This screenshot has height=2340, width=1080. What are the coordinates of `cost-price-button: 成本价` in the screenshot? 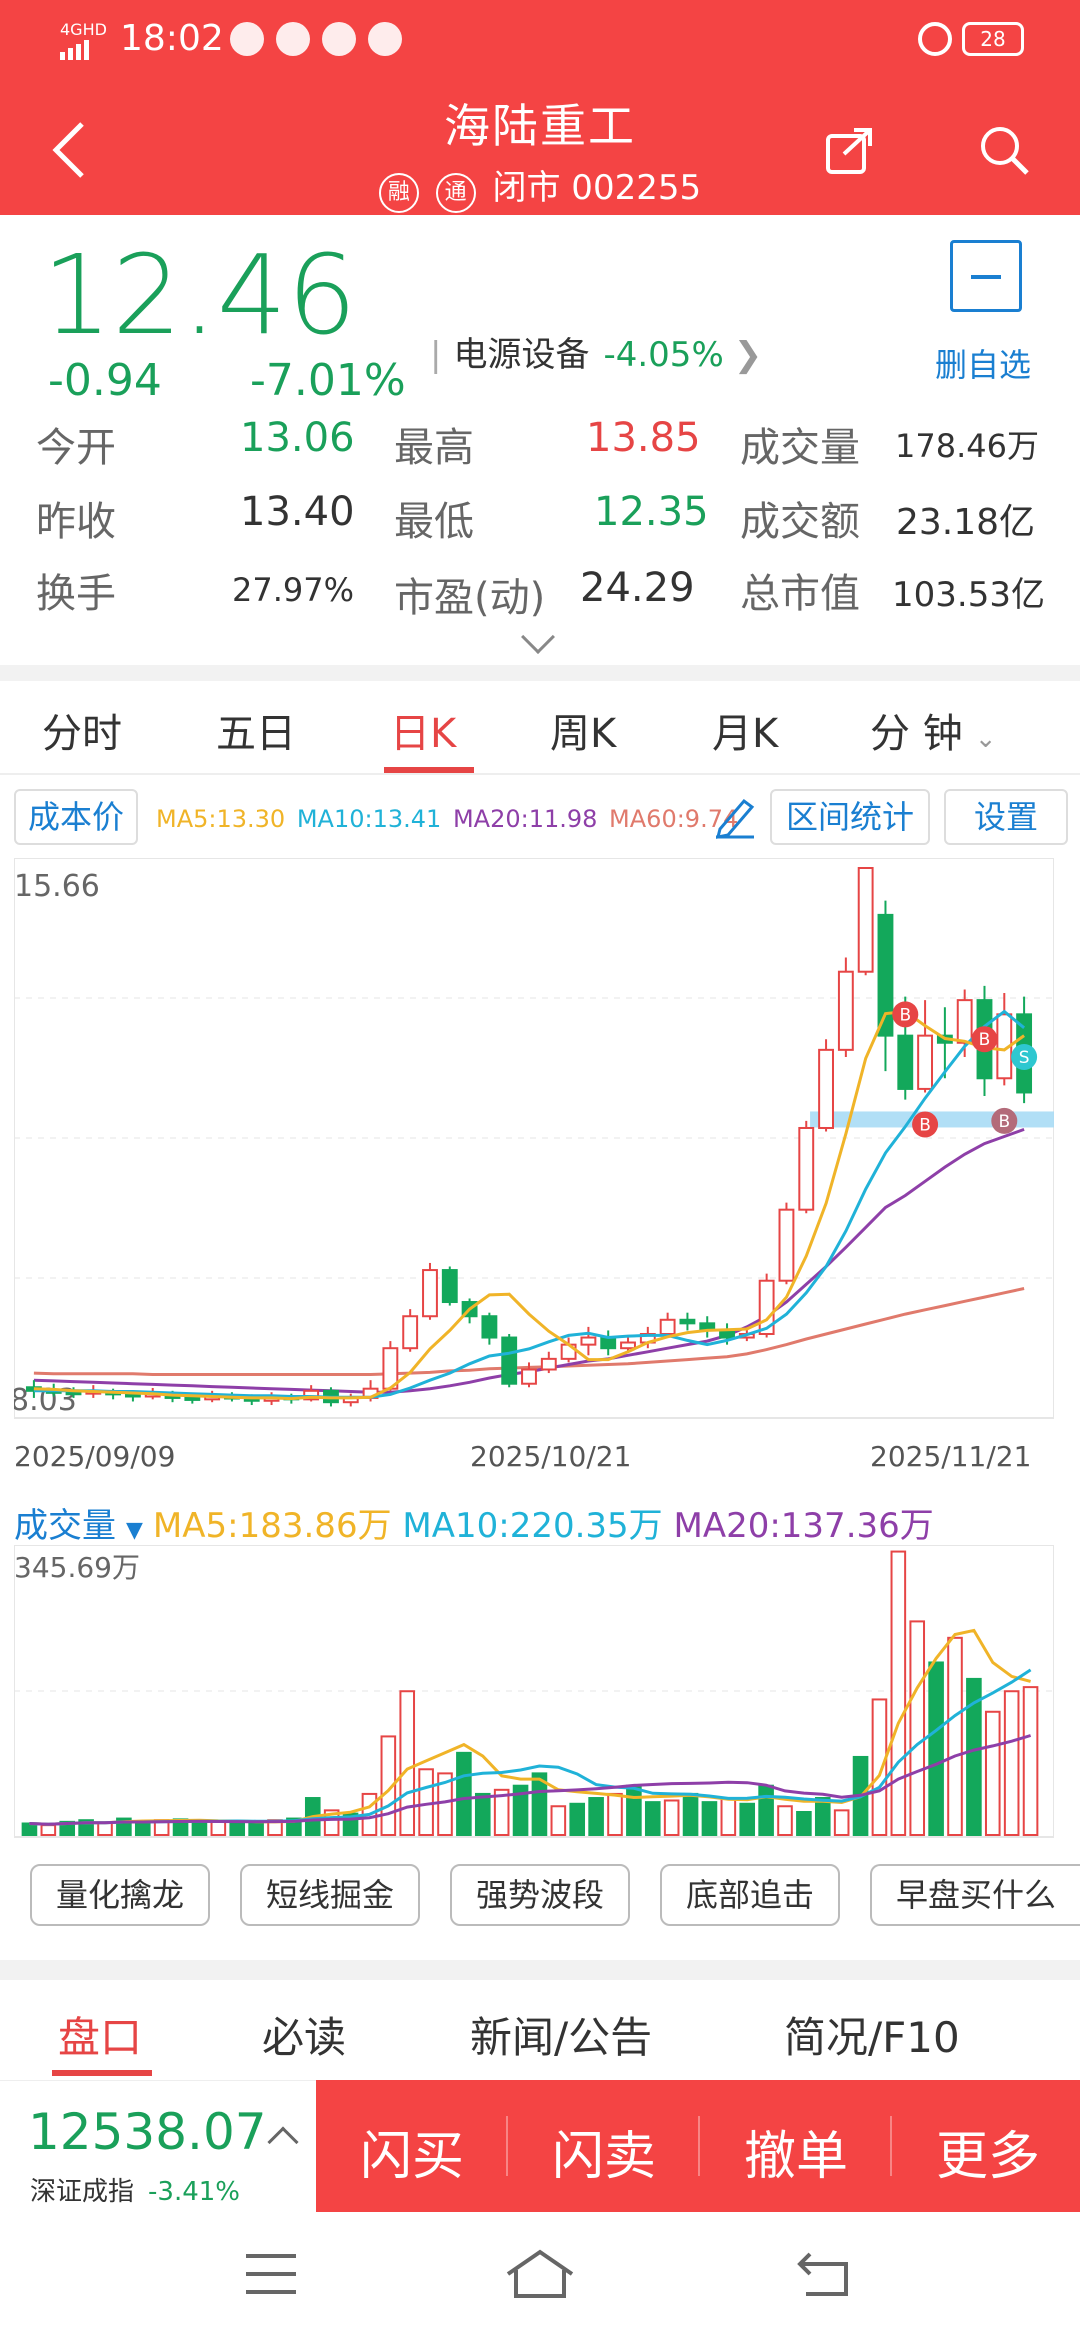 It's located at (76, 817).